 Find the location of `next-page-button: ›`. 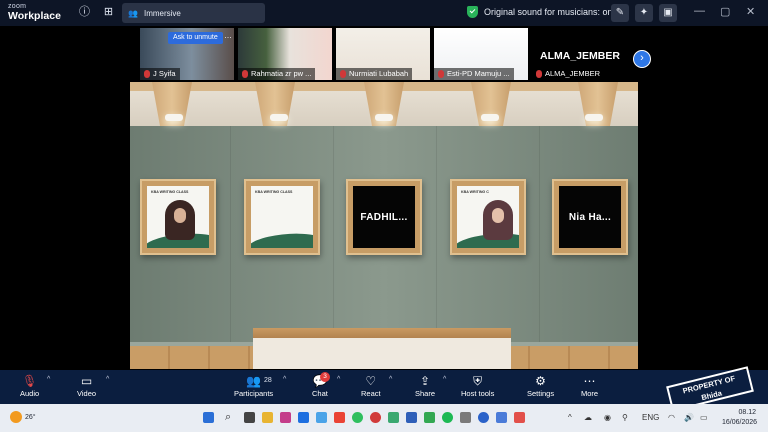

next-page-button: › is located at coordinates (642, 59).